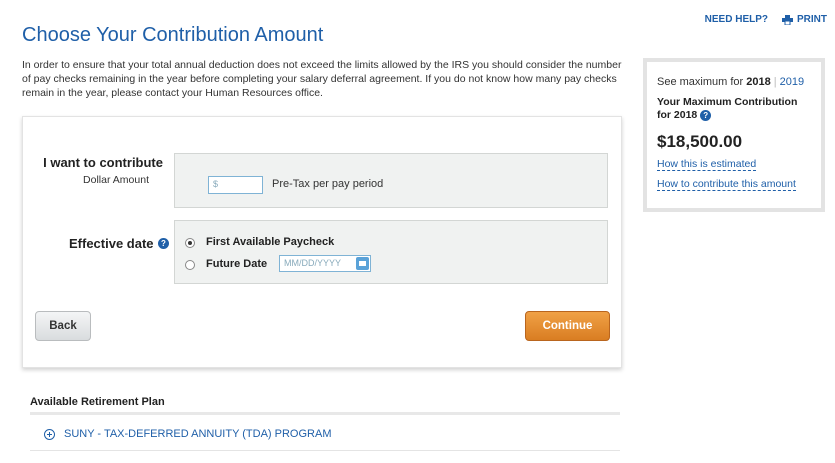  Describe the element at coordinates (103, 162) in the screenshot. I see `contribute-label: I want to contribute` at that location.